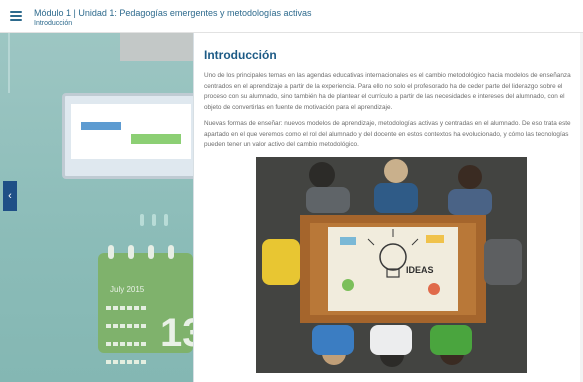 Image resolution: width=583 pixels, height=382 pixels. I want to click on page-title: Introducción, so click(240, 55).